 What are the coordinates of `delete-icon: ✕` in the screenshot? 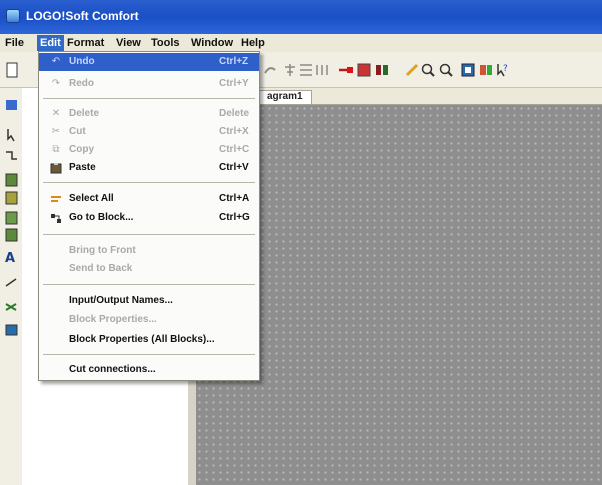 It's located at (56, 113).